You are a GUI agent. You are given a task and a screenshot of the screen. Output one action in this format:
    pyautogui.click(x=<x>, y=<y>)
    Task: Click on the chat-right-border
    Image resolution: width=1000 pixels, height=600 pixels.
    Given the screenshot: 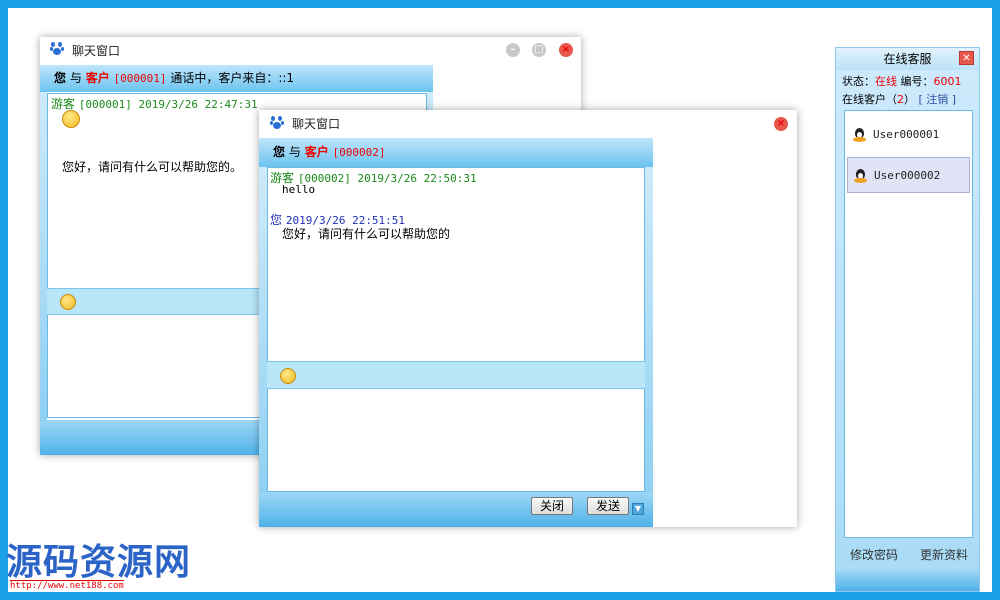 What is the action you would take?
    pyautogui.click(x=649, y=332)
    